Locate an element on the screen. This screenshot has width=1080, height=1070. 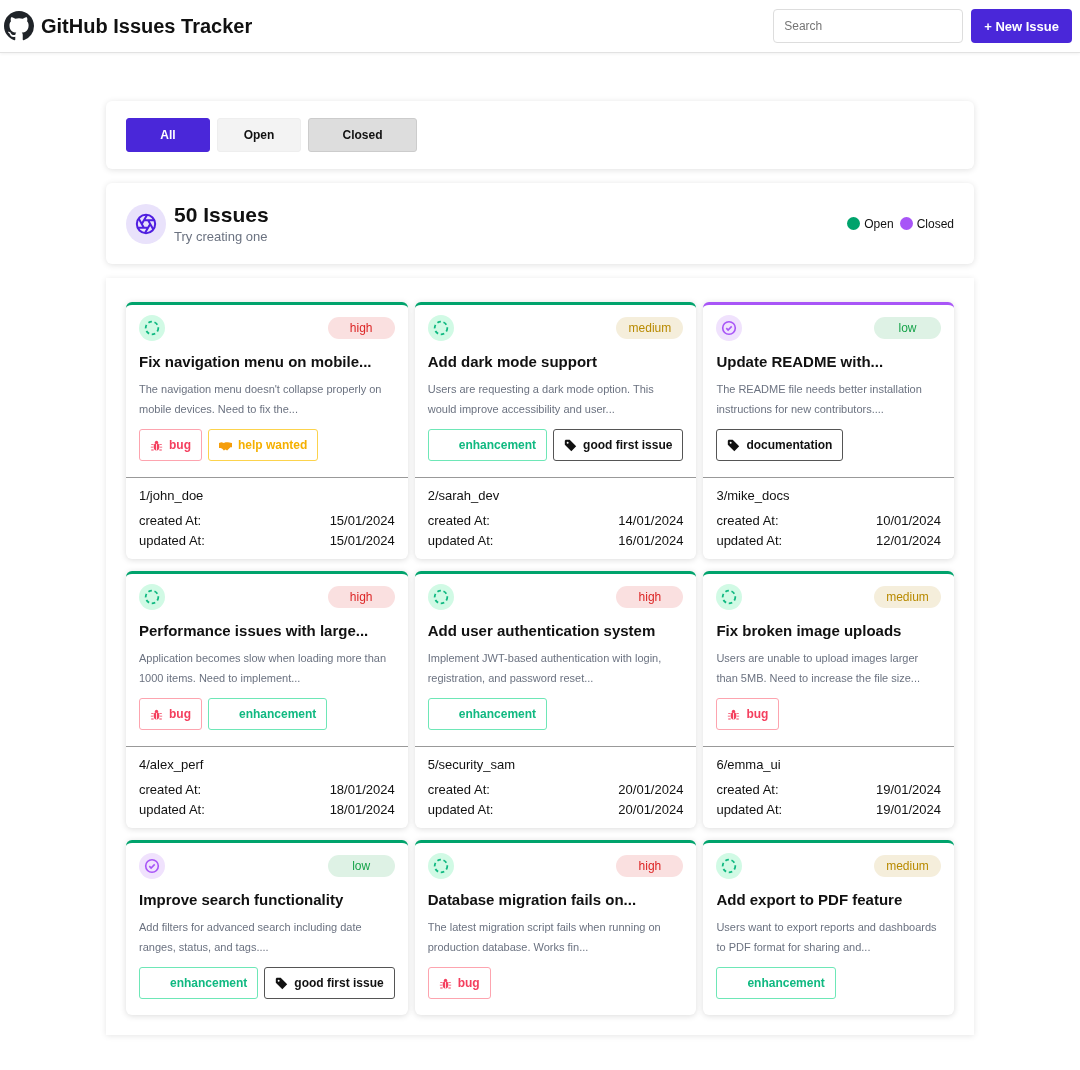
filter-tab: Open is located at coordinates (259, 135).